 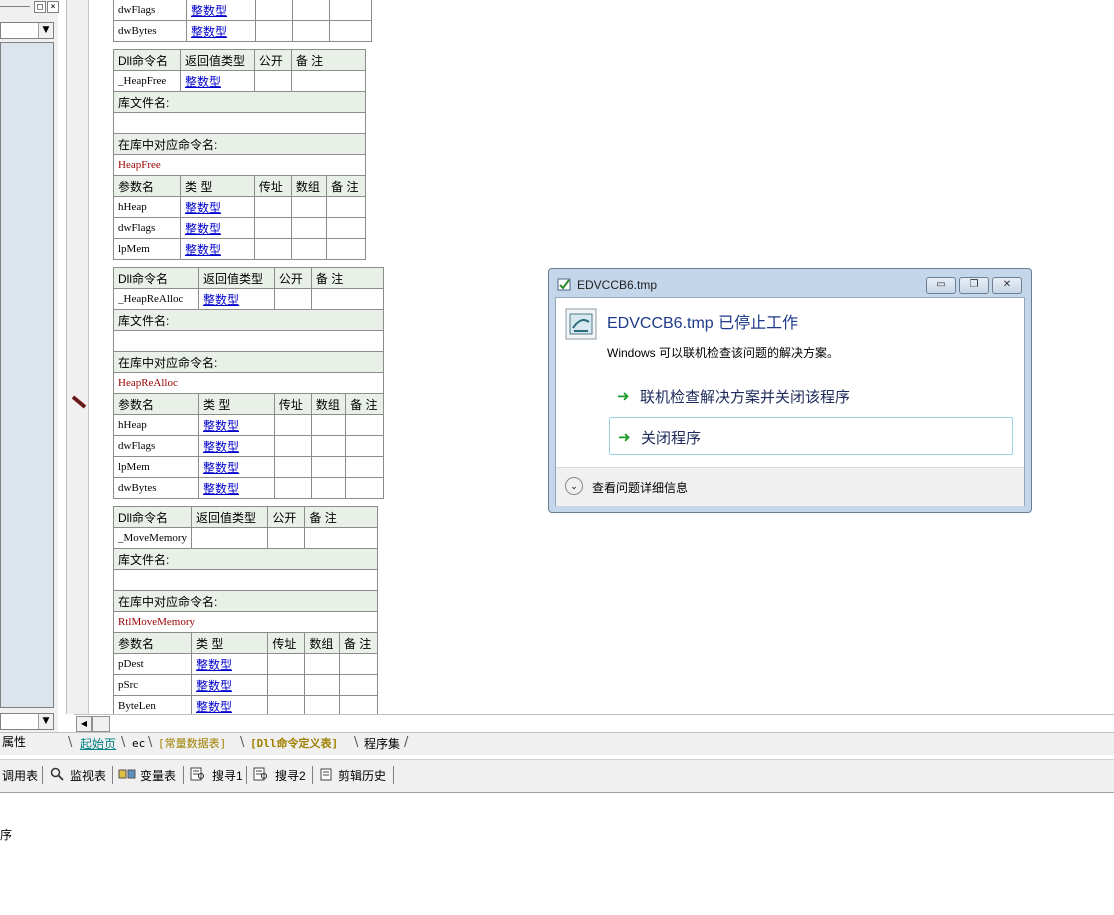 I want to click on close-program-option: ➜ 关闭程序, so click(x=811, y=436).